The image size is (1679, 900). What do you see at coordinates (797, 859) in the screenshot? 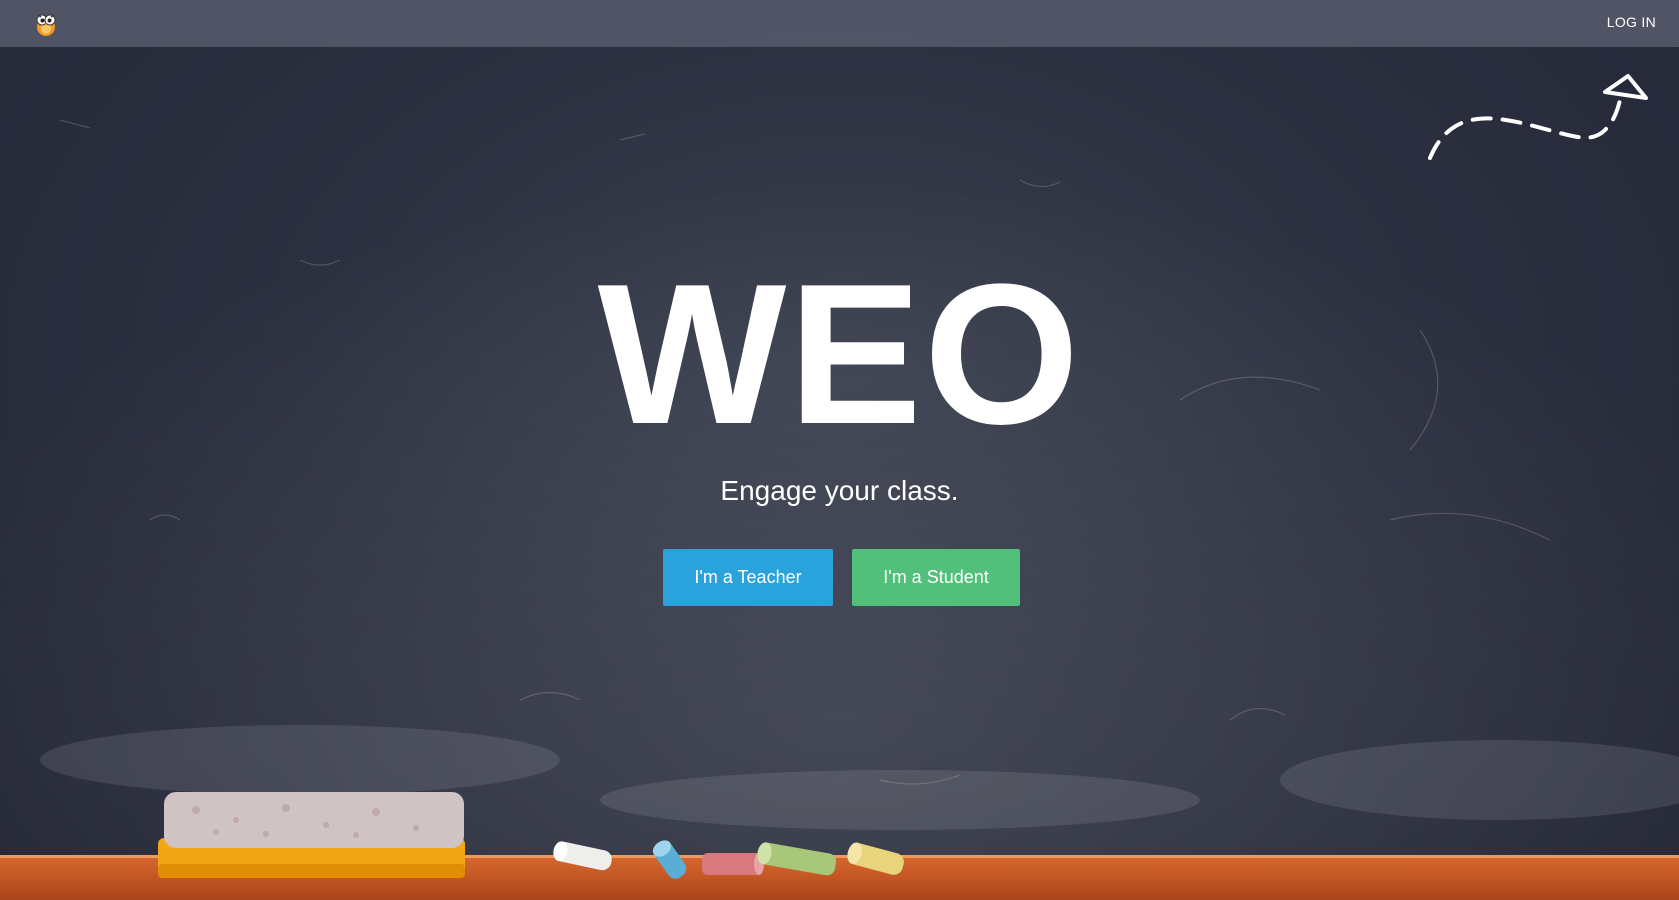
I see `green-chalk-icon` at bounding box center [797, 859].